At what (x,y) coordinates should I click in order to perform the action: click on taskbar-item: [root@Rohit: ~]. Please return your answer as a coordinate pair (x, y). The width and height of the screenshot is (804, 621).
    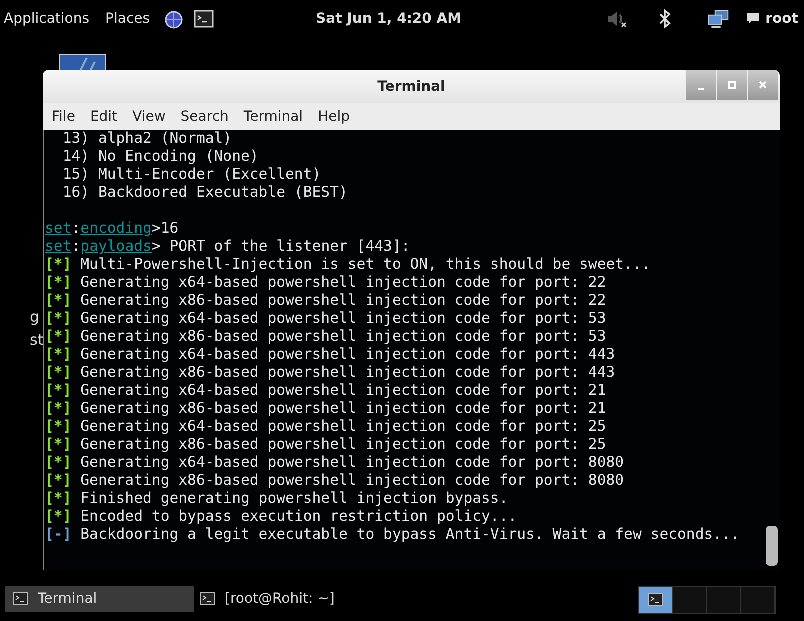
    Looking at the image, I should click on (267, 599).